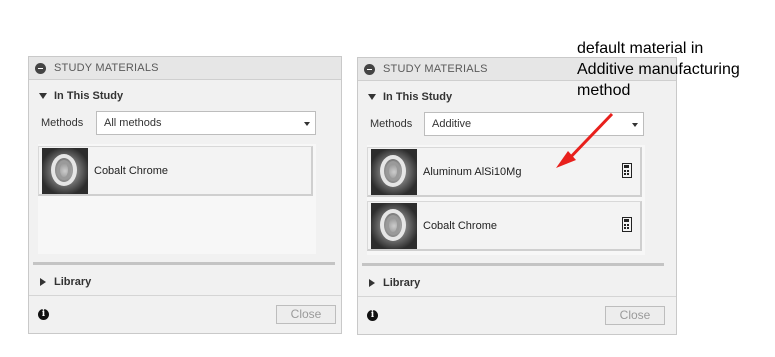 The width and height of the screenshot is (775, 357). What do you see at coordinates (585, 140) in the screenshot?
I see `annotation-arrow-layer` at bounding box center [585, 140].